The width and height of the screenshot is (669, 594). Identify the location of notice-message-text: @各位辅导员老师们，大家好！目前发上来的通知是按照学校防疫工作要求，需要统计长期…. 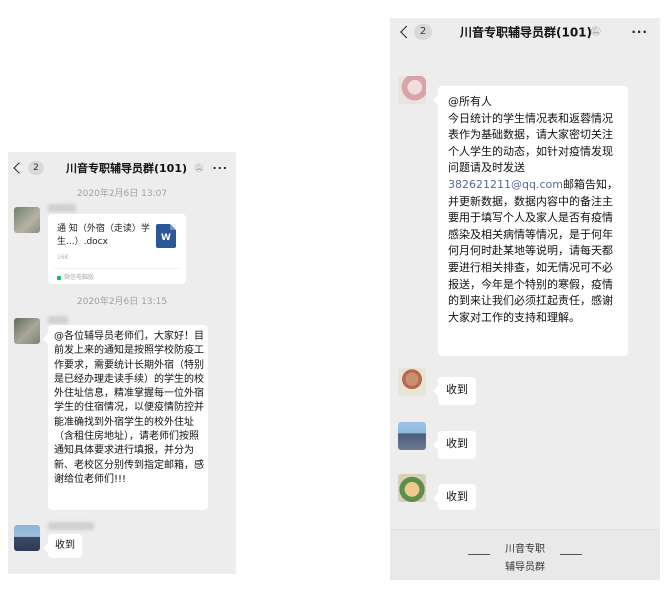
(129, 408).